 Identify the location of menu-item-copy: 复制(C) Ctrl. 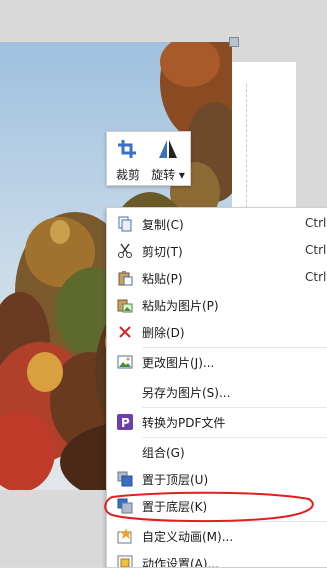
(217, 224).